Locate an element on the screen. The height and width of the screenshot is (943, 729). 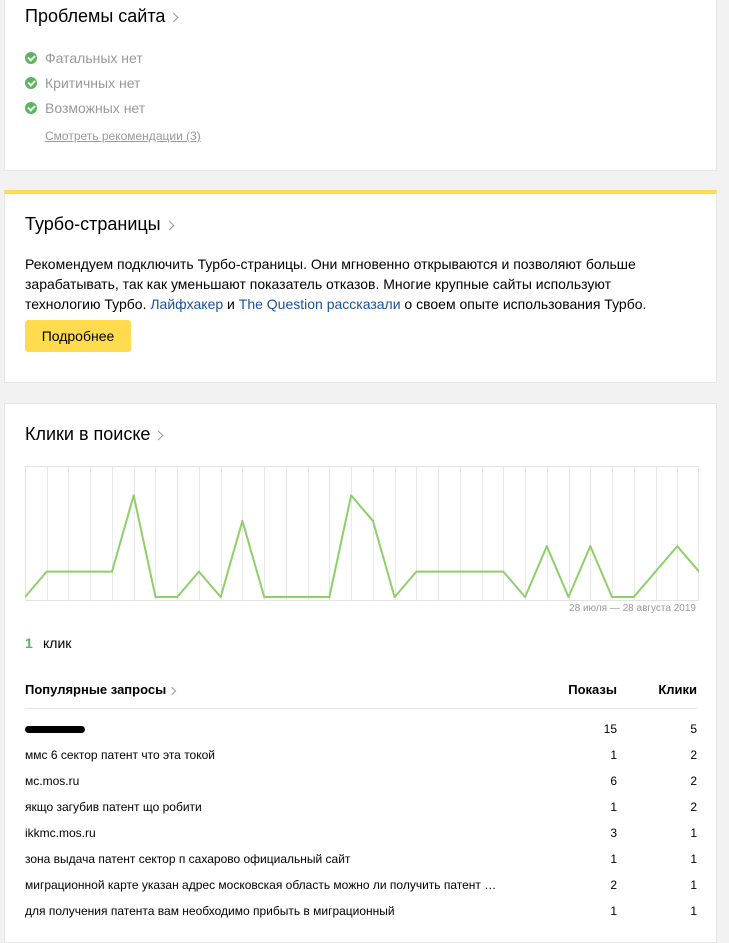
query-cell: ikkmc.mos.ru is located at coordinates (60, 833).